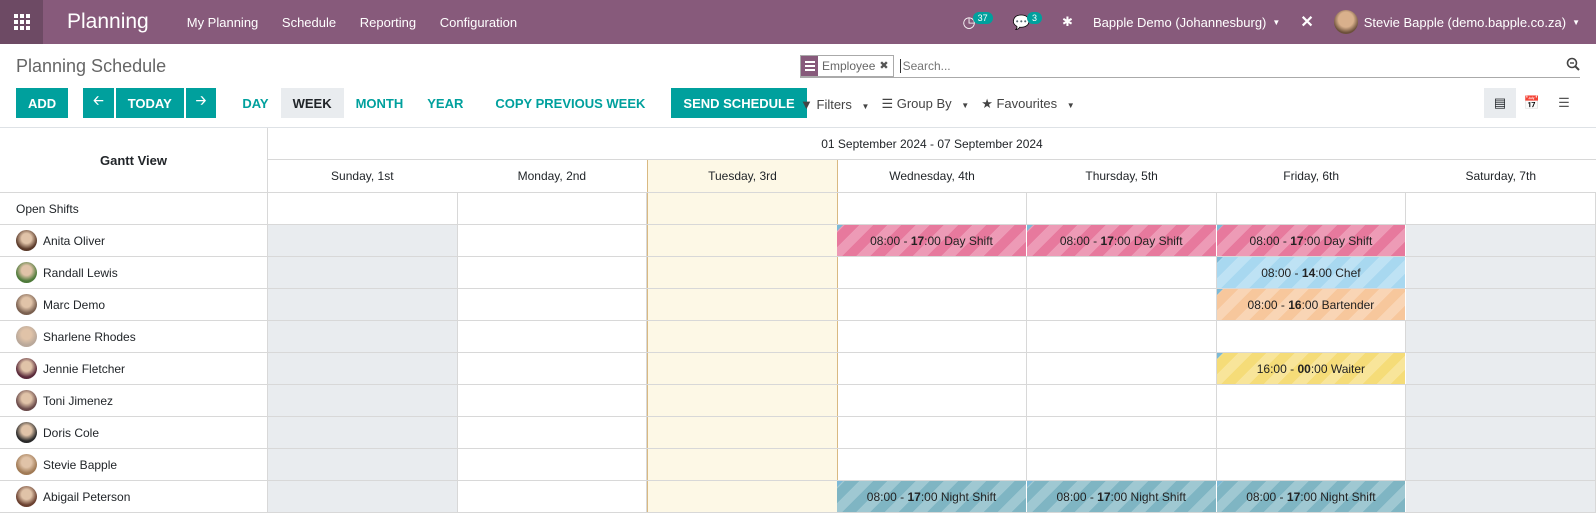 Image resolution: width=1596 pixels, height=516 pixels. Describe the element at coordinates (98, 103) in the screenshot. I see `previous-button: 🡠` at that location.